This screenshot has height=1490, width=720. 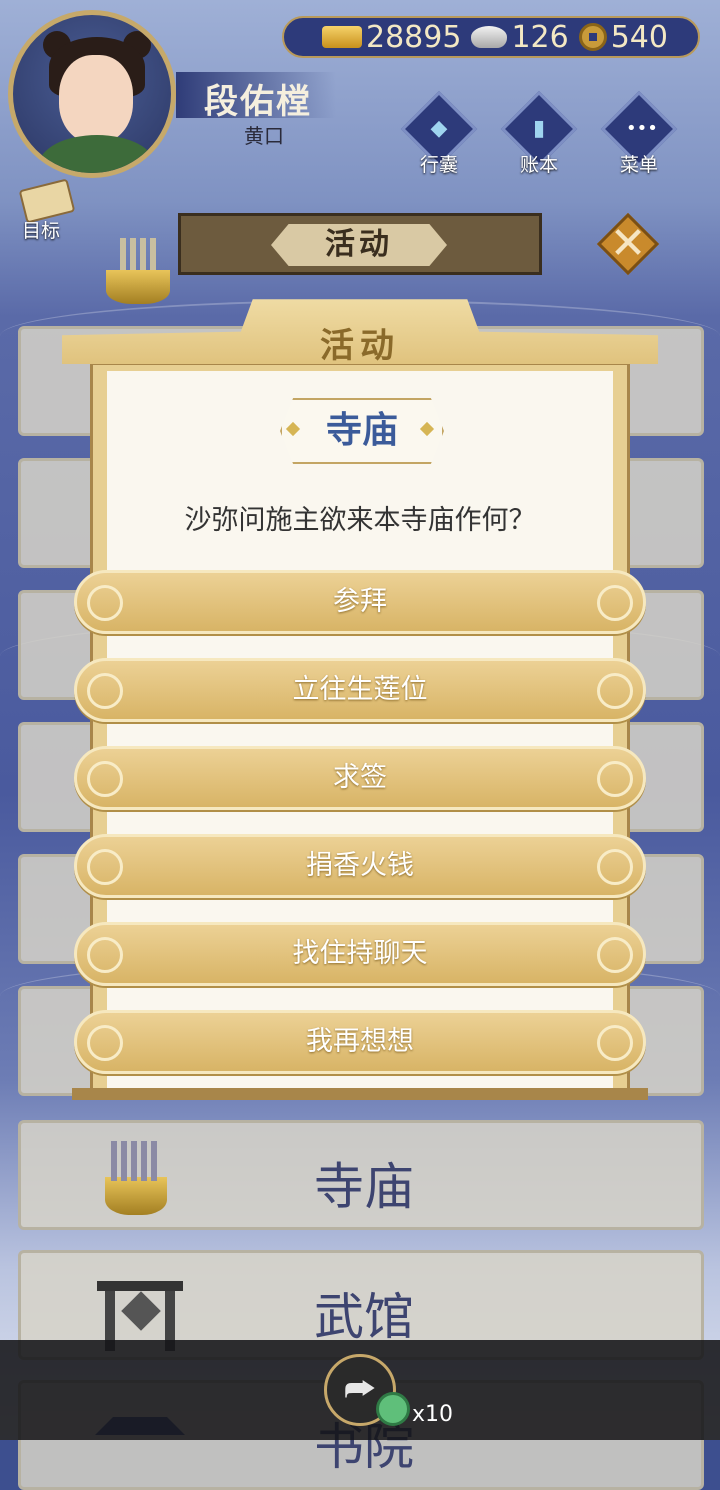 I want to click on list-item-temple: 寺庙, so click(x=361, y=1175).